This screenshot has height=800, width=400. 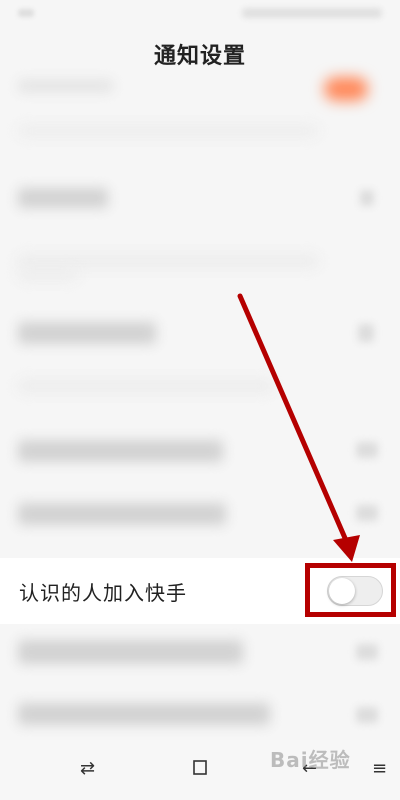 I want to click on watermark: Bai经验, so click(x=310, y=760).